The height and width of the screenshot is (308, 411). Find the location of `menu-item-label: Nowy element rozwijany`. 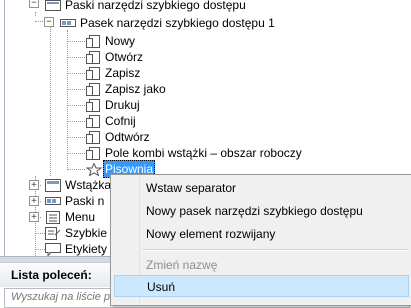

menu-item-label: Nowy element rozwijany is located at coordinates (211, 234).